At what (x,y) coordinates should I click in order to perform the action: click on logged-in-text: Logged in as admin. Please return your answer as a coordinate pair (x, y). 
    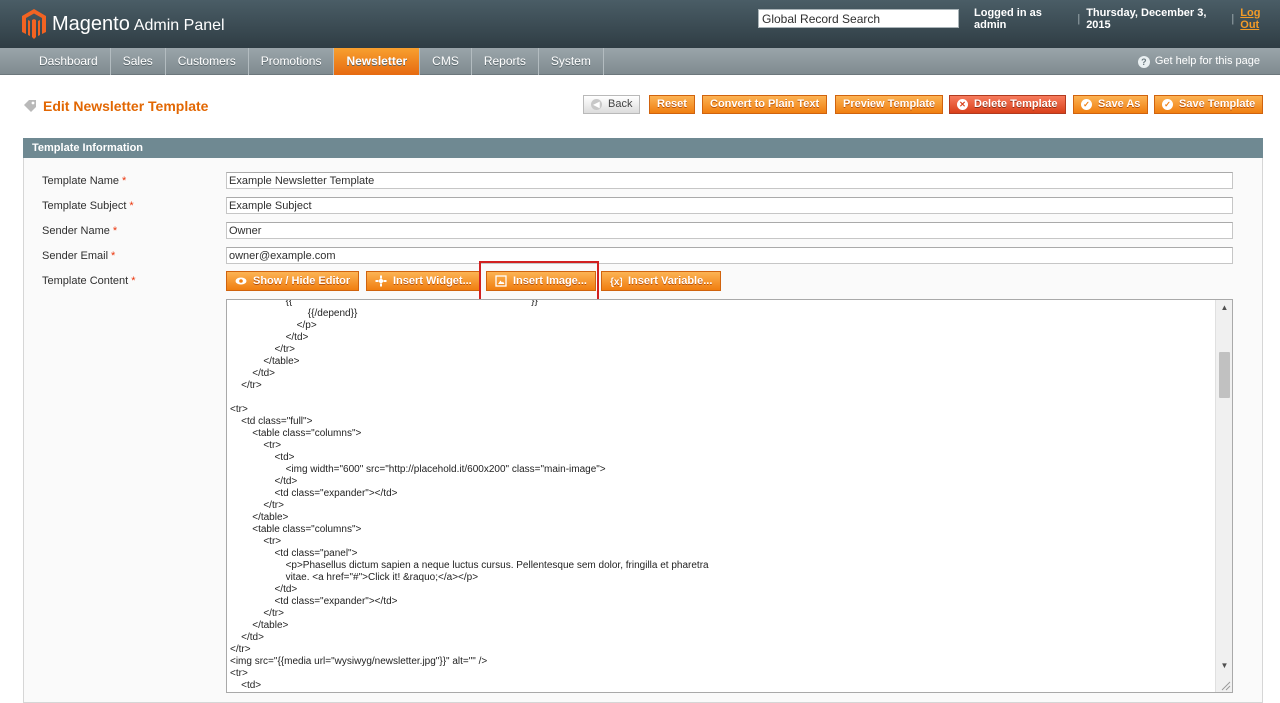
    Looking at the image, I should click on (1008, 19).